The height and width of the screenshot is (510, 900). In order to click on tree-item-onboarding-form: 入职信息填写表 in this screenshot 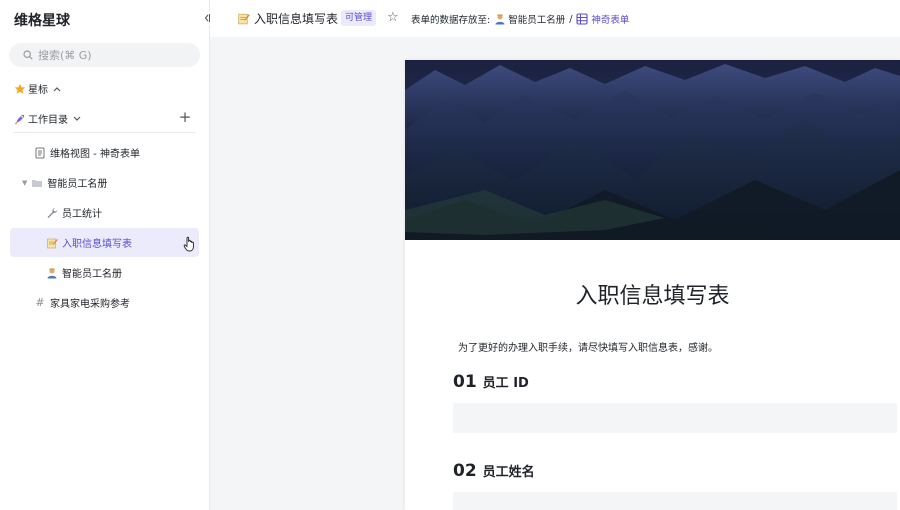, I will do `click(104, 242)`.